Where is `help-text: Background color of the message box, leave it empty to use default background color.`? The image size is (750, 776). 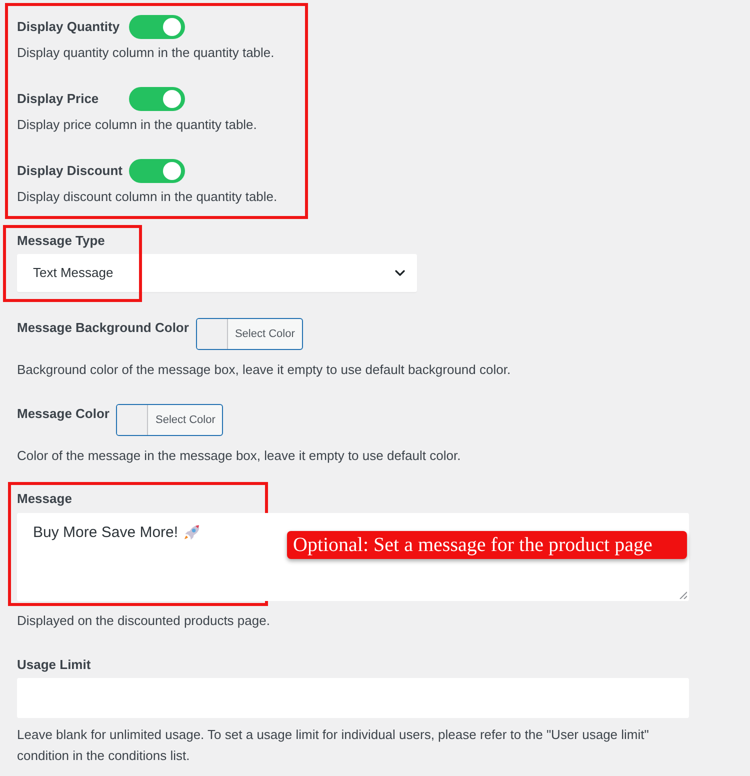
help-text: Background color of the message box, leave it empty to use default background color. is located at coordinates (264, 370).